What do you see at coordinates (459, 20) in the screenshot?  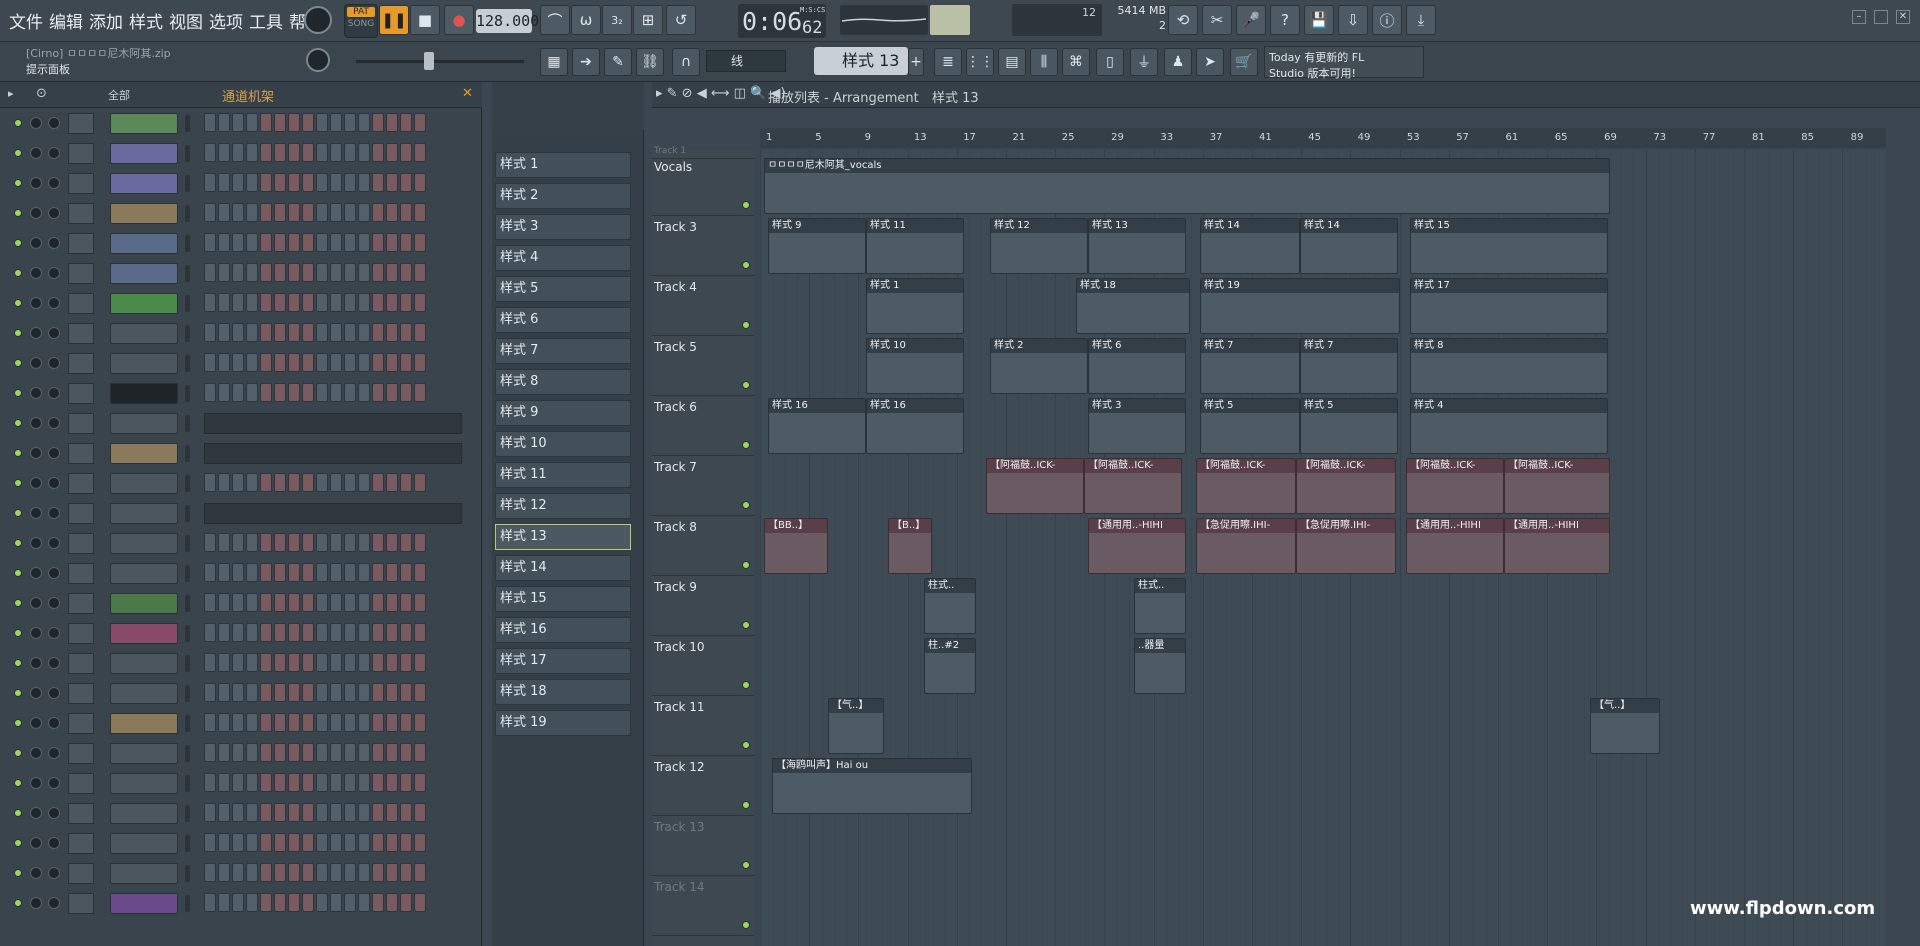 I see `record-button: ●` at bounding box center [459, 20].